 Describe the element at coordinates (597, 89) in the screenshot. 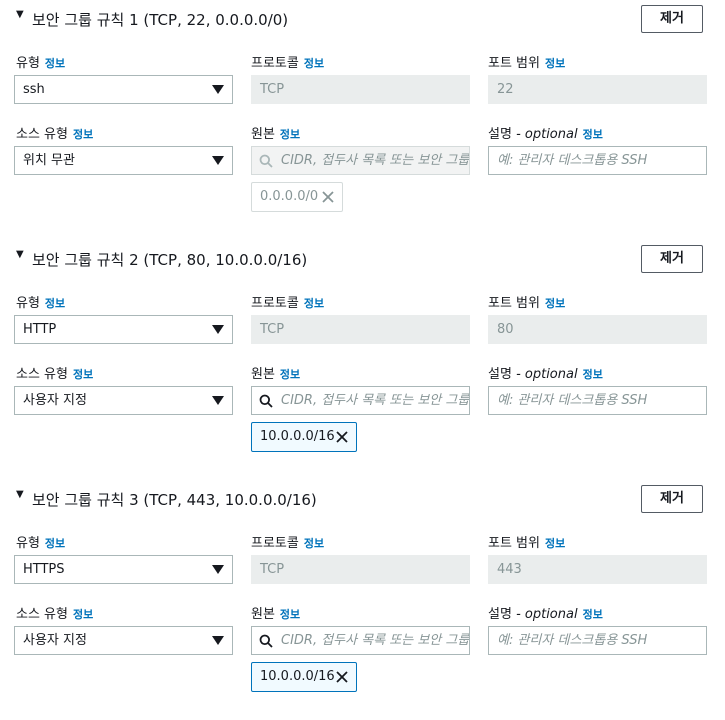

I see `port-range-field: 22` at that location.